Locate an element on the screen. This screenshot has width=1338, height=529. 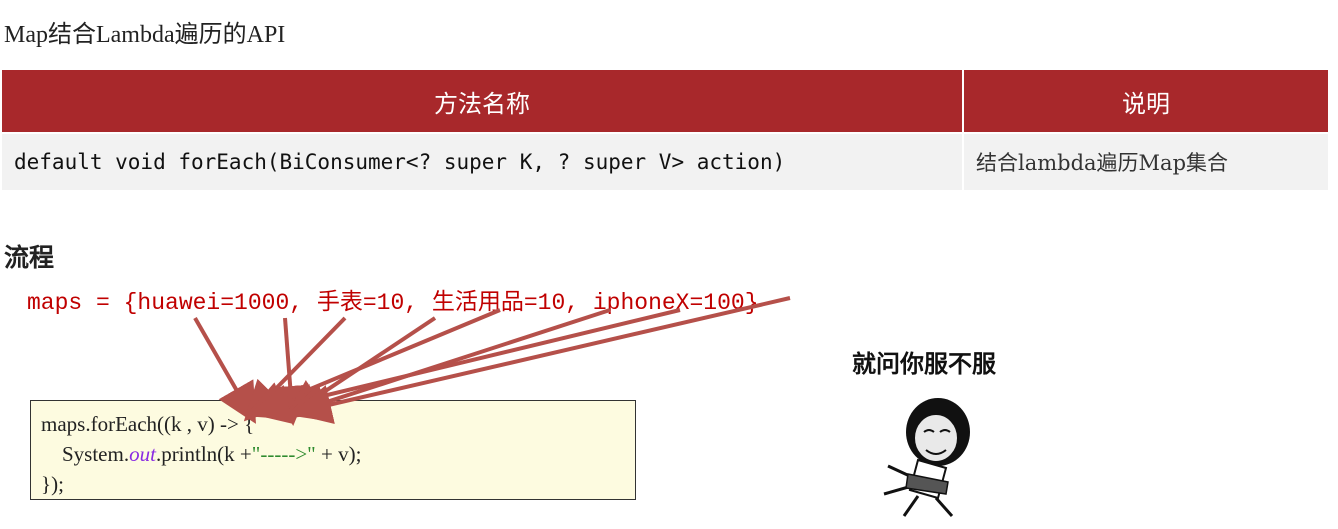
table-header-row: 方法名称 说明 is located at coordinates (665, 101).